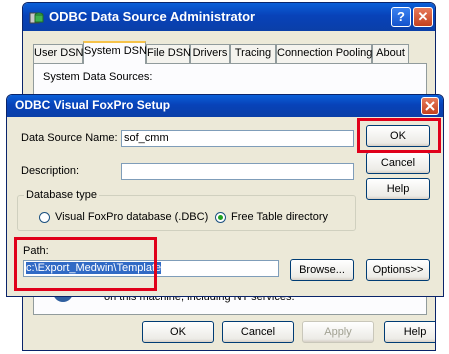 The width and height of the screenshot is (449, 354). I want to click on admin-ok-button: OK, so click(178, 332).